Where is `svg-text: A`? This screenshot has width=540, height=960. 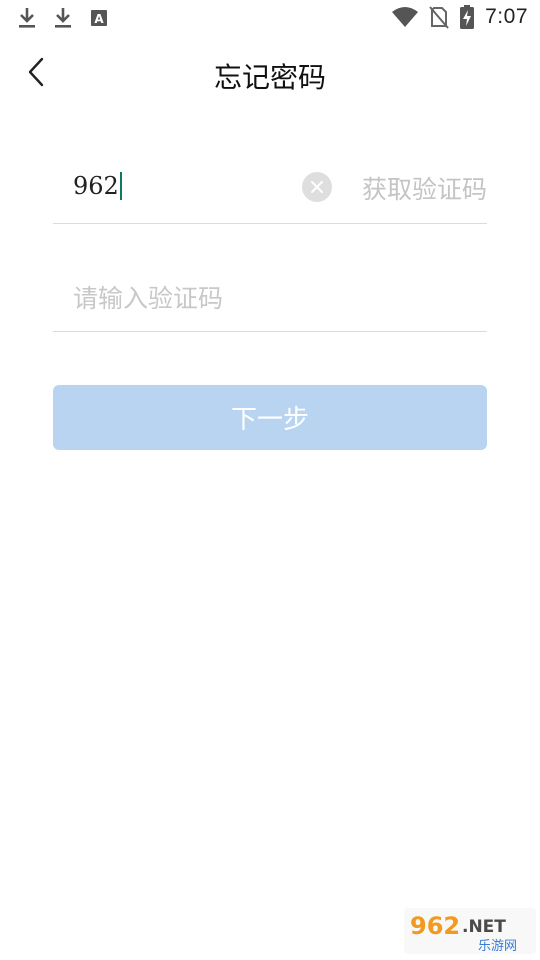
svg-text: A is located at coordinates (99, 19).